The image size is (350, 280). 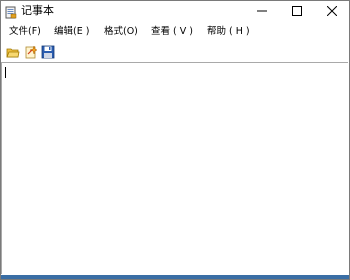 I want to click on maximize-button, so click(x=297, y=11).